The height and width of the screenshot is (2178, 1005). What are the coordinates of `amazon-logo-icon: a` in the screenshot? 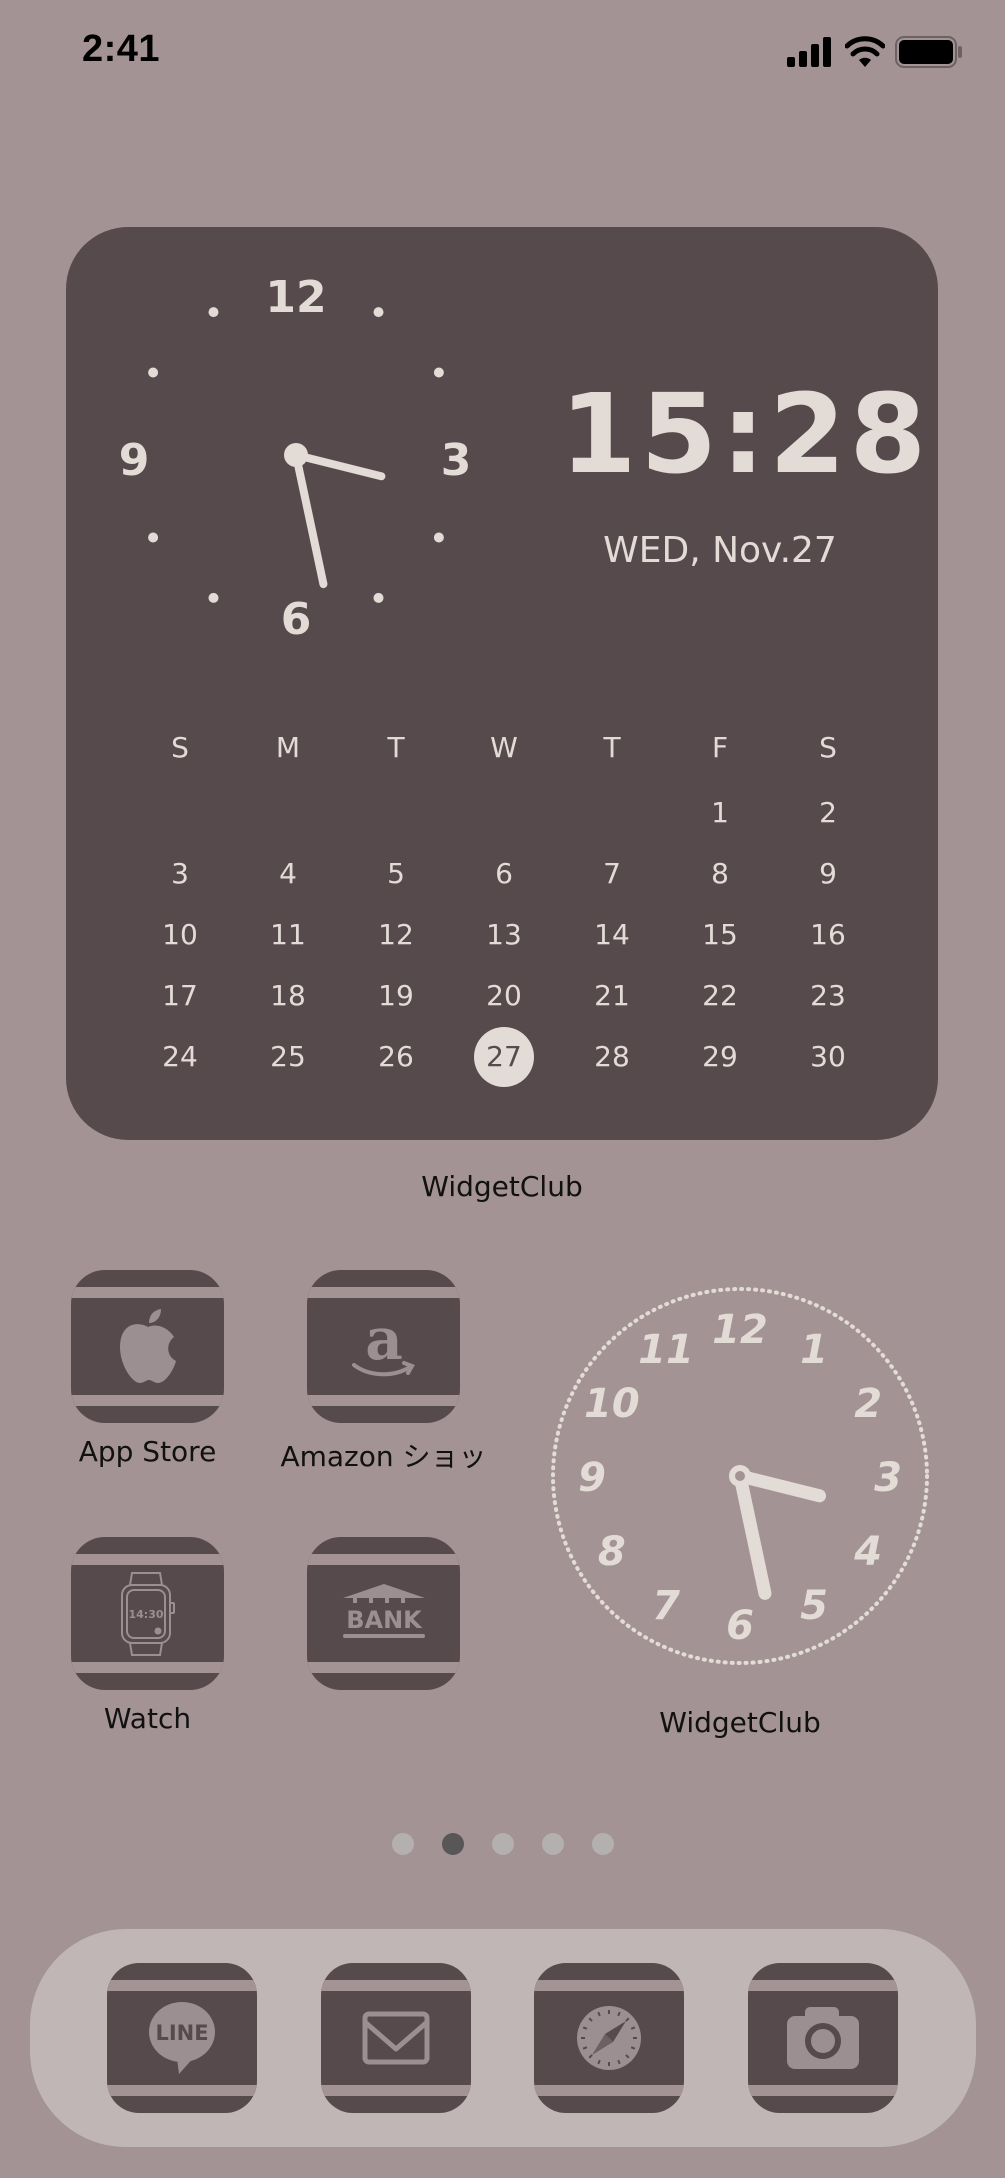 It's located at (383, 1343).